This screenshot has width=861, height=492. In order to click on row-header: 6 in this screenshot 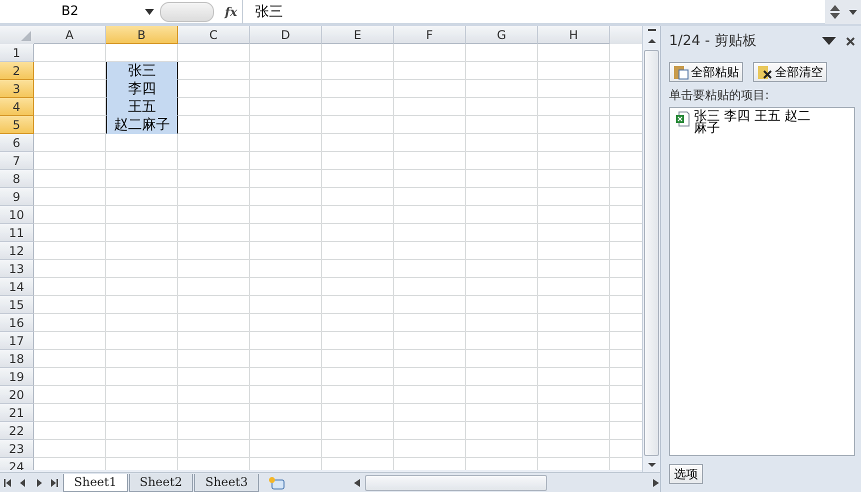, I will do `click(17, 143)`.